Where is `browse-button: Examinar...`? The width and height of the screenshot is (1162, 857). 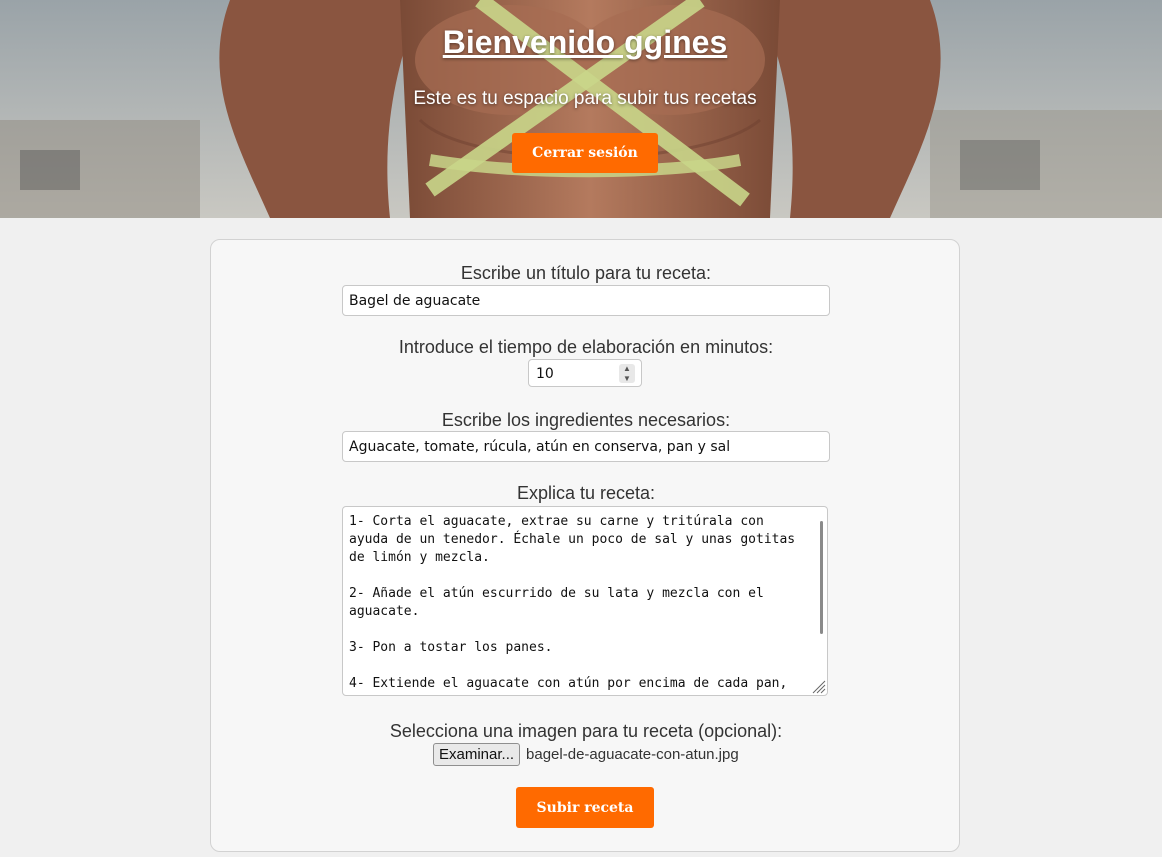 browse-button: Examinar... is located at coordinates (477, 754).